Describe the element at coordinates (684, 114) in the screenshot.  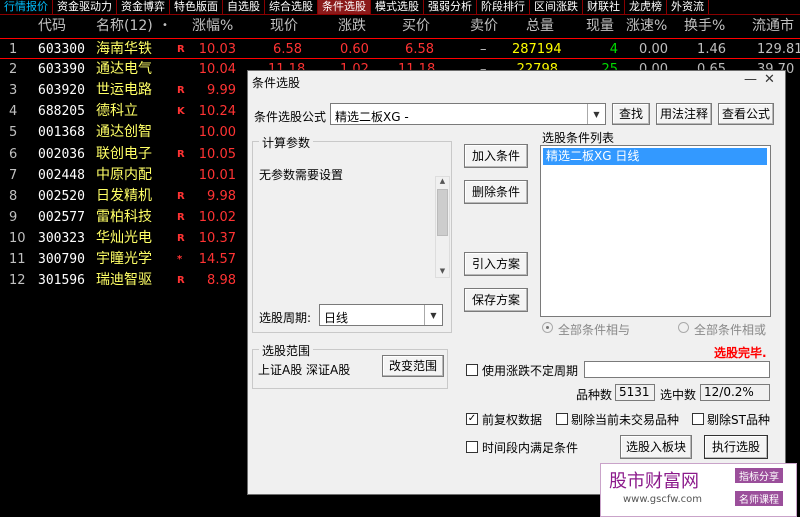
I see `usage-notes-button: 用法注释` at that location.